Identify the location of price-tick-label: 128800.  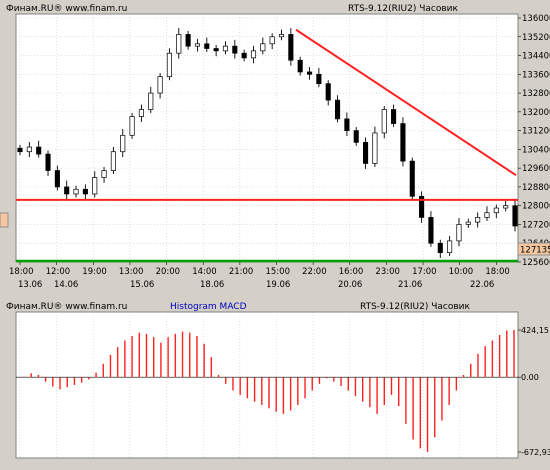
(536, 188).